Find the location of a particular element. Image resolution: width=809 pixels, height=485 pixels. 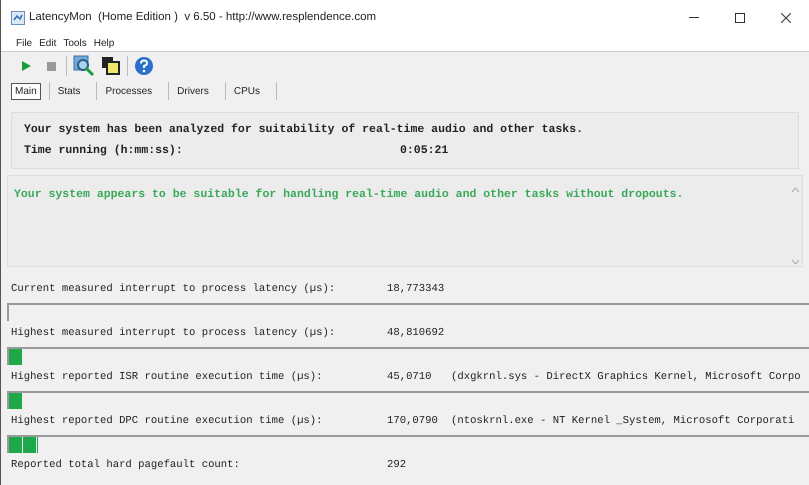

menu-item: Help is located at coordinates (104, 43).